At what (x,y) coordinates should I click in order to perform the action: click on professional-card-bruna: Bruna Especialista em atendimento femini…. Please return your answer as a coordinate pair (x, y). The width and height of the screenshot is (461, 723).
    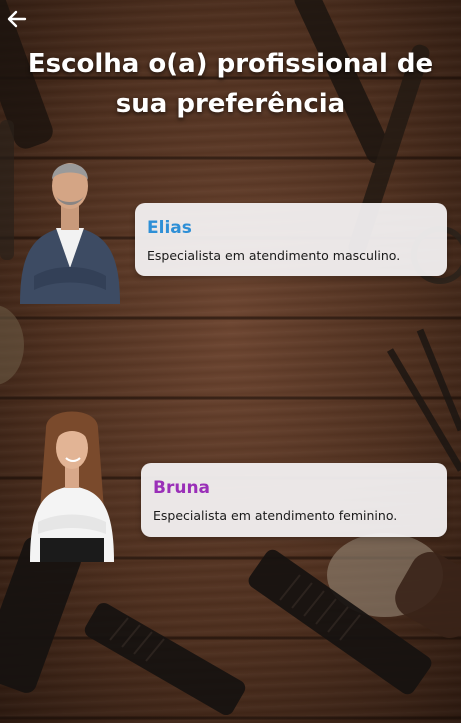
    Looking at the image, I should click on (294, 500).